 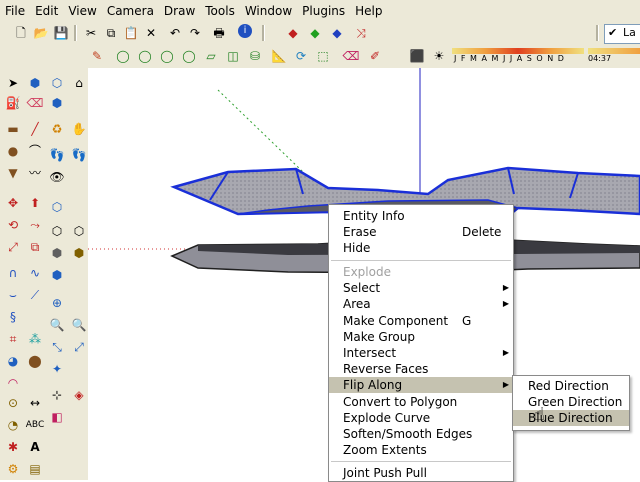 What do you see at coordinates (130, 11) in the screenshot?
I see `menu-camera: Camera` at bounding box center [130, 11].